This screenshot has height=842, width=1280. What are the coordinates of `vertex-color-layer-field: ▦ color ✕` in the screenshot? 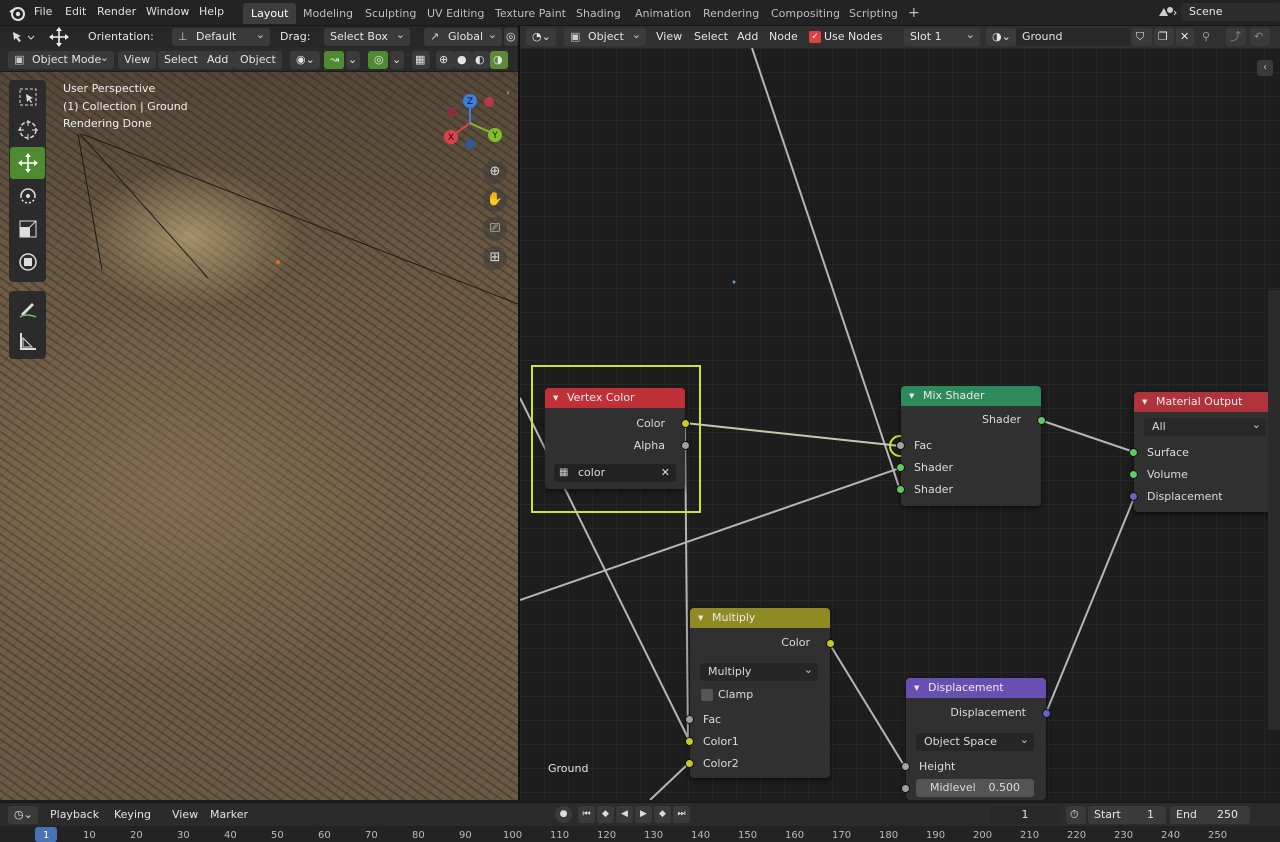 It's located at (615, 473).